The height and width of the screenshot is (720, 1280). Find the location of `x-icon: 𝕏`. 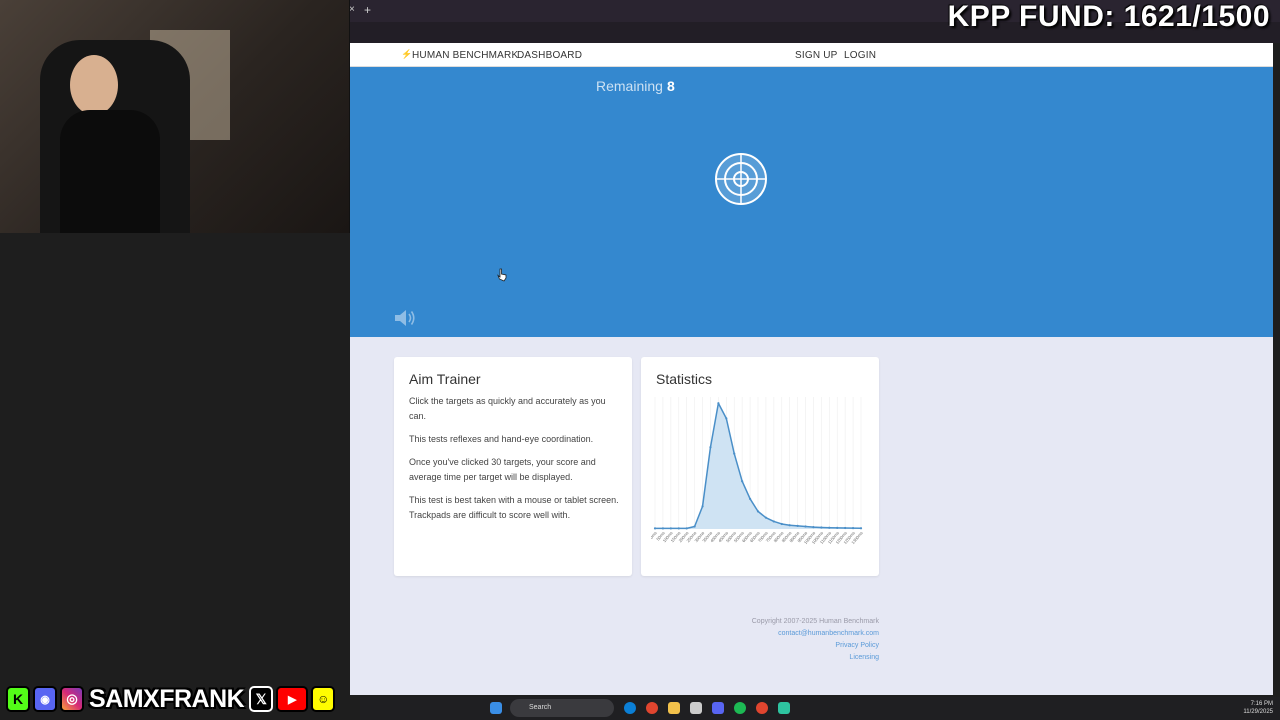

x-icon: 𝕏 is located at coordinates (261, 699).